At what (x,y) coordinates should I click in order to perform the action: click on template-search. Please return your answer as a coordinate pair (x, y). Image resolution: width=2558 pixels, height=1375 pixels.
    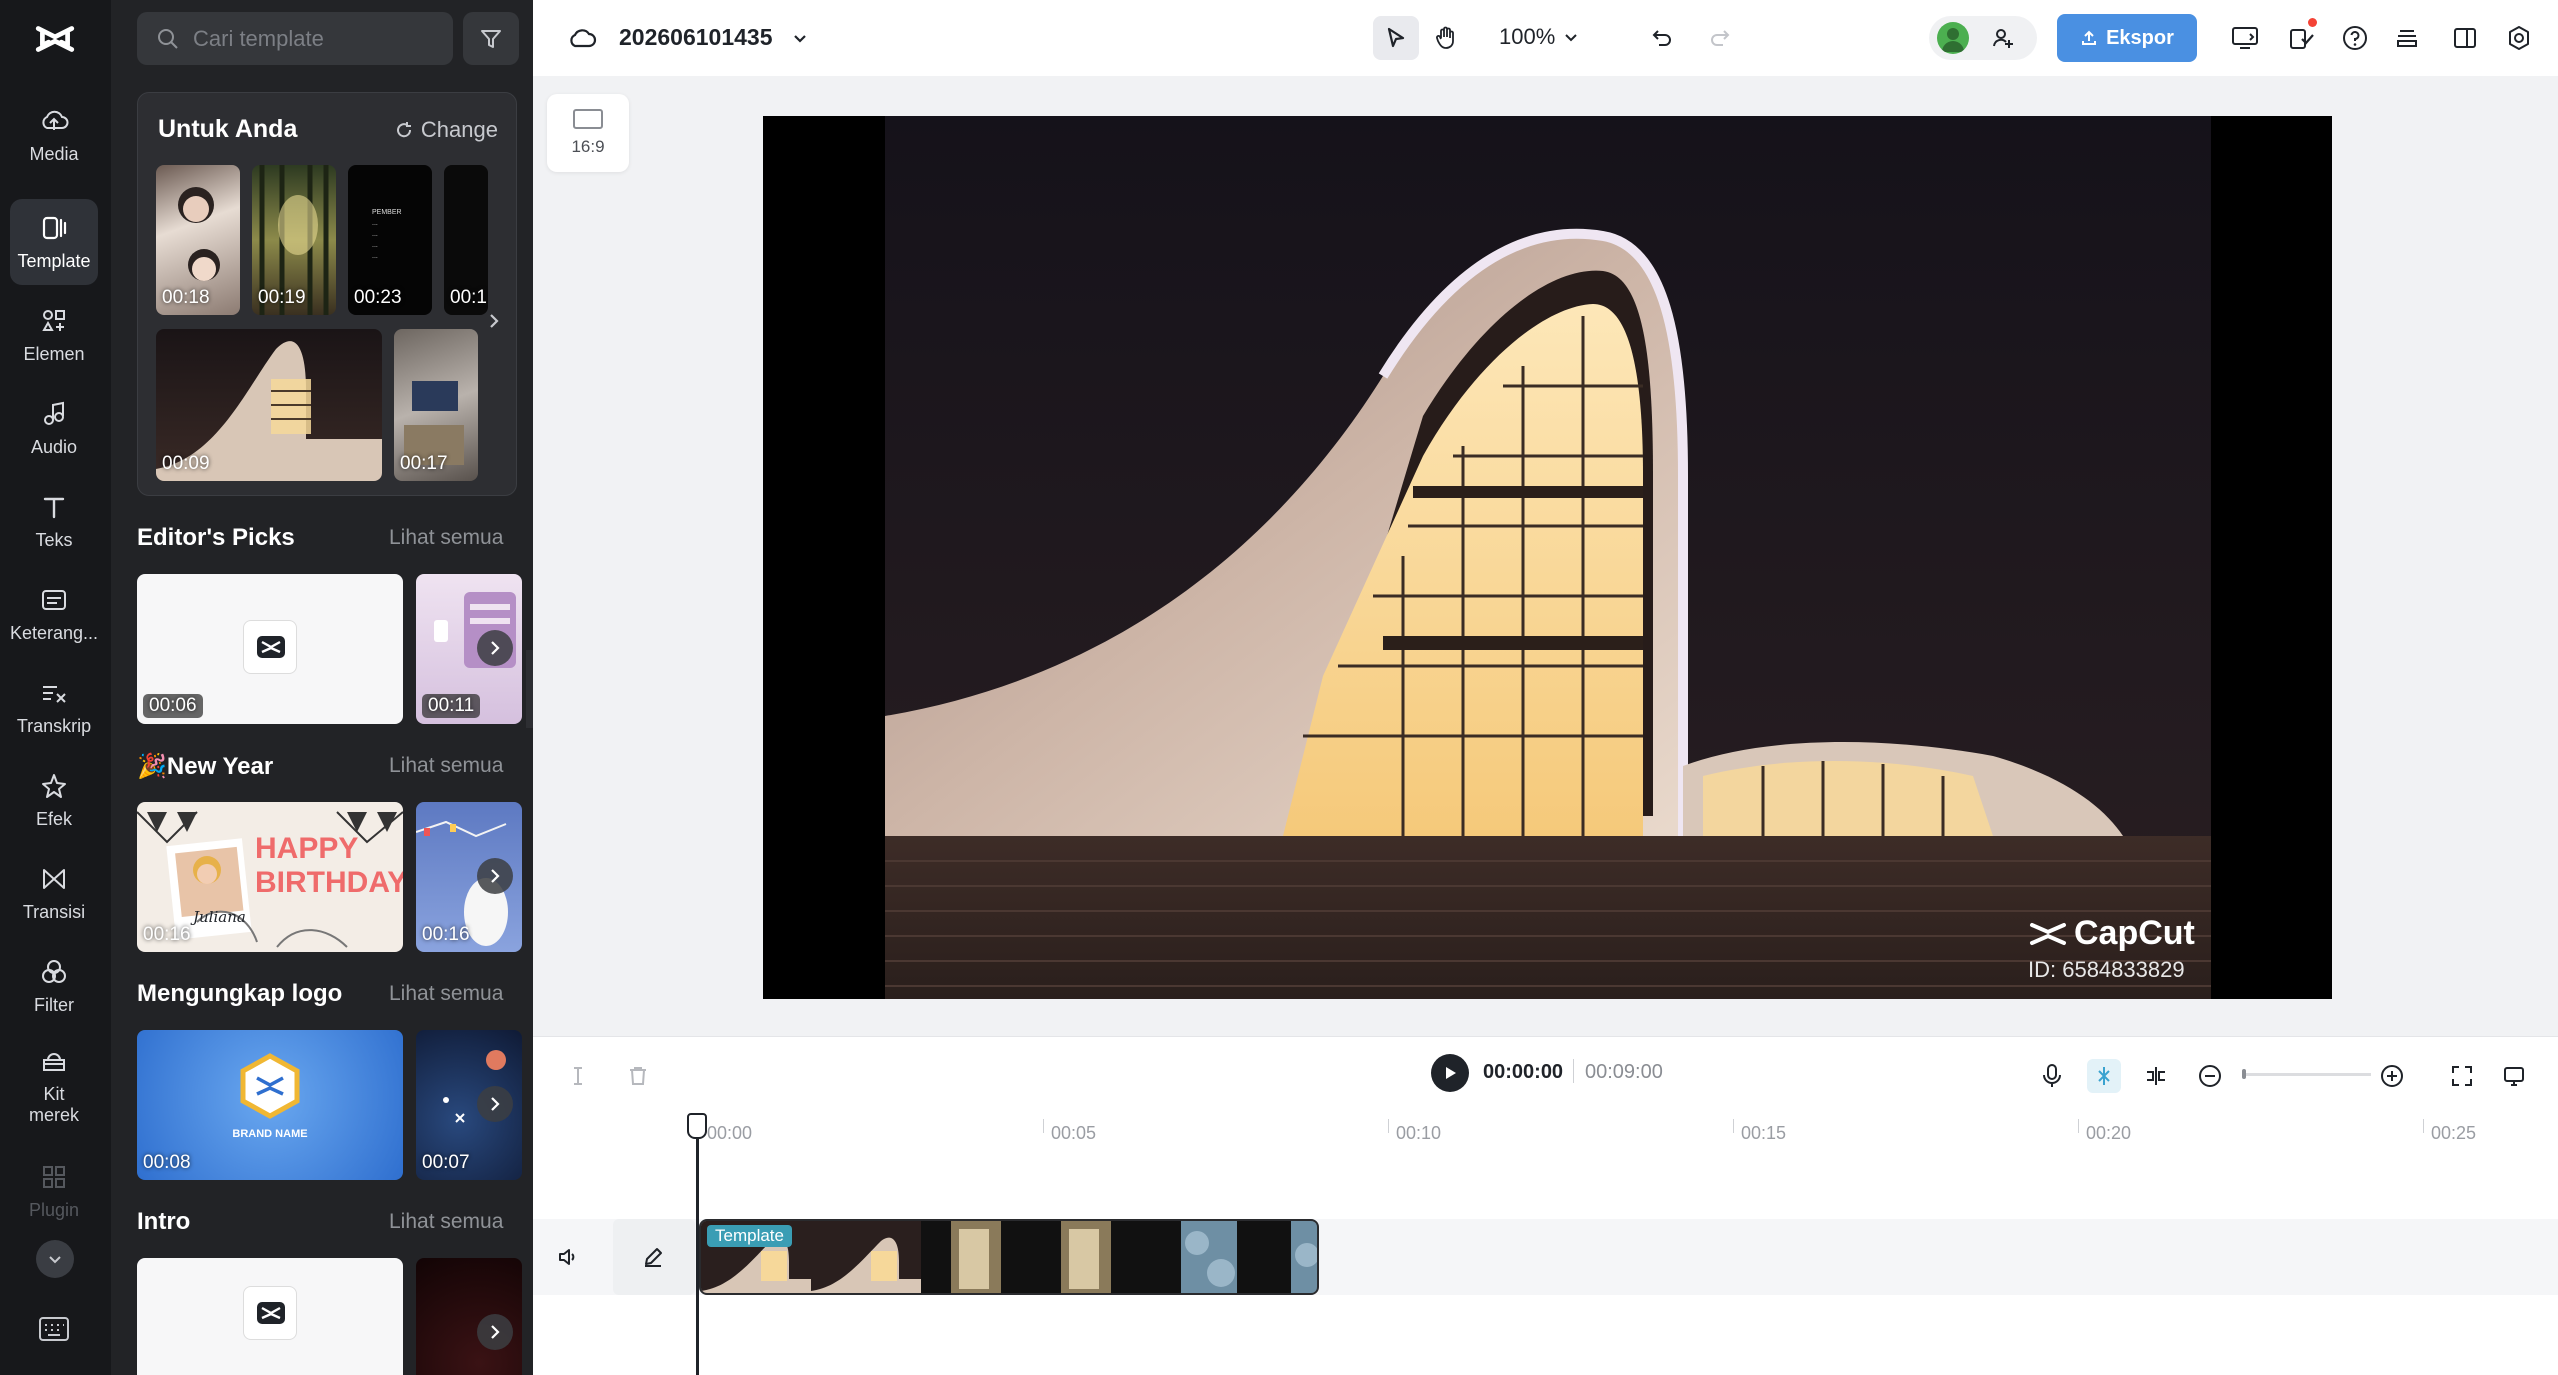
    Looking at the image, I should click on (295, 38).